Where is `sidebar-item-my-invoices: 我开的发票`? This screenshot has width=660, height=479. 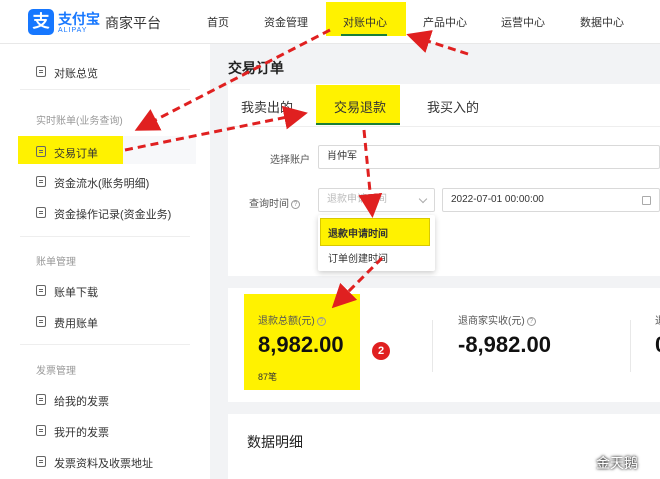
sidebar-item-my-invoices: 我开的发票 is located at coordinates (81, 432).